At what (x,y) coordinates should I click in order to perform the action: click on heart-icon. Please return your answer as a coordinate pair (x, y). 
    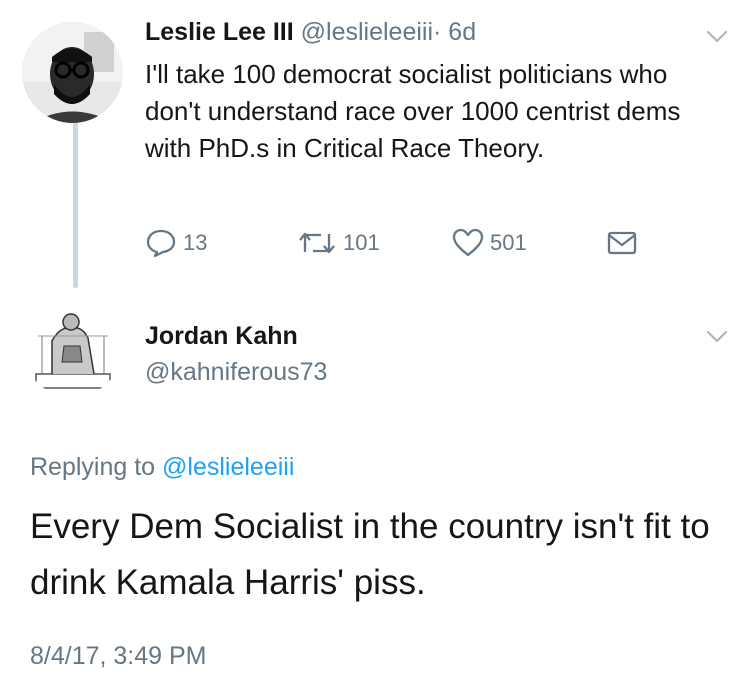
    Looking at the image, I should click on (468, 242).